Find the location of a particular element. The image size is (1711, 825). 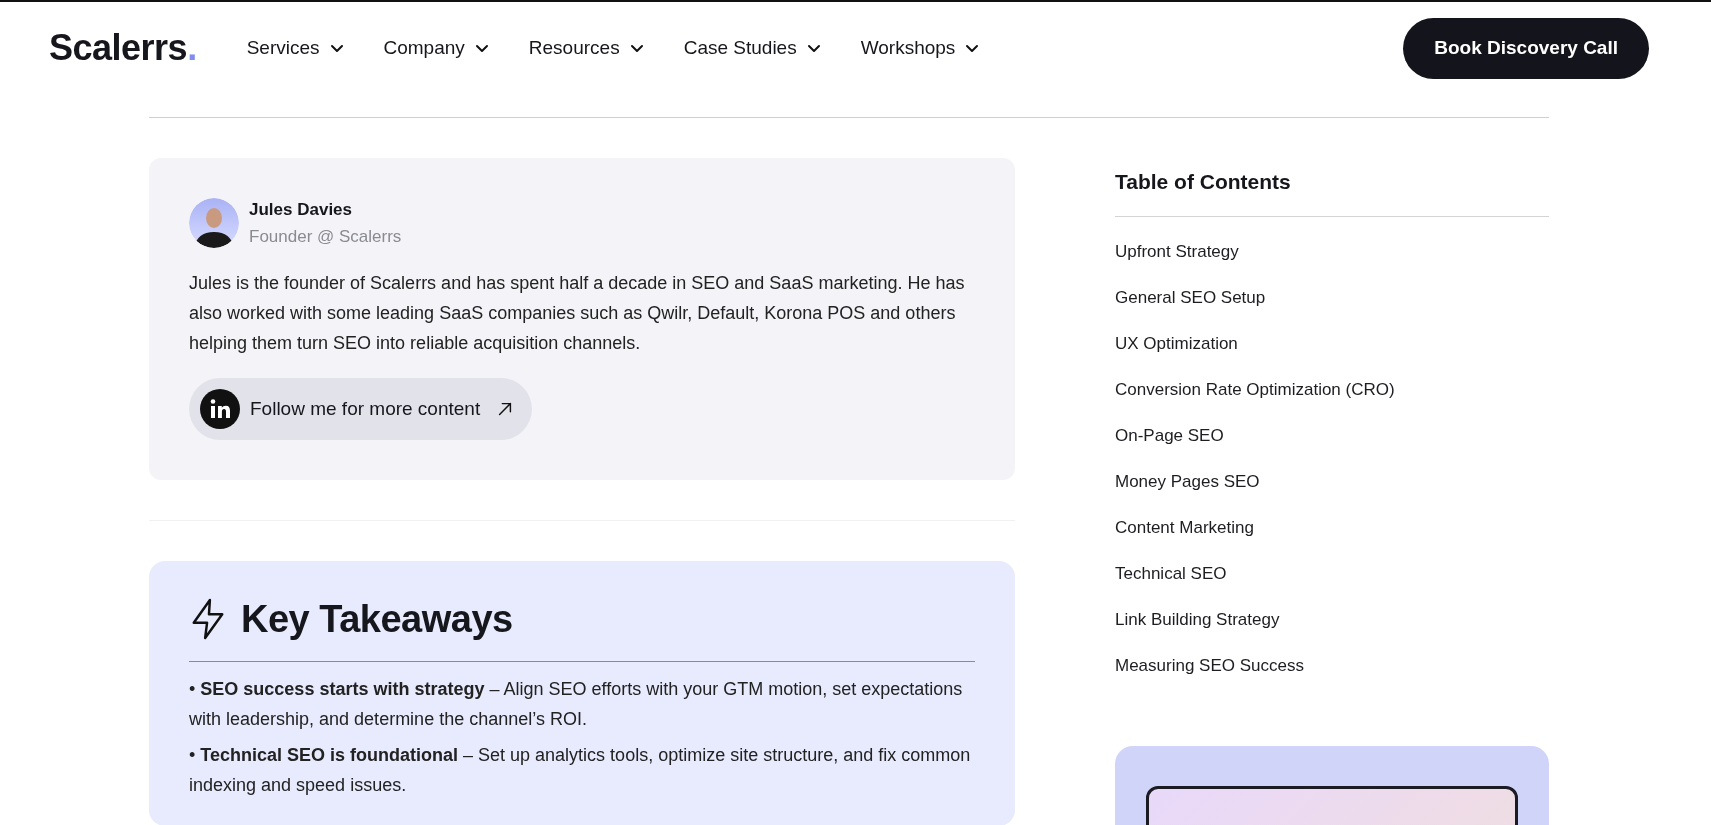

nav-link: Case Studies is located at coordinates (752, 48).